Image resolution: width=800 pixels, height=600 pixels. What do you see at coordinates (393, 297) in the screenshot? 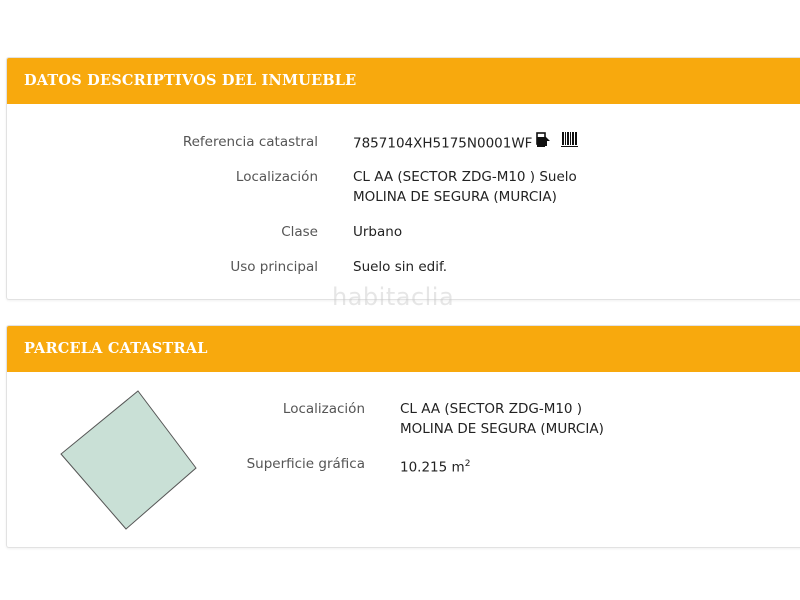
I see `watermark-text: habitaclia` at bounding box center [393, 297].